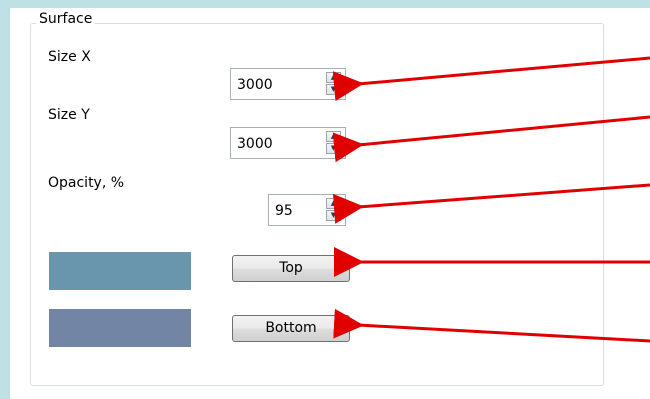 The image size is (650, 399). What do you see at coordinates (491, 139) in the screenshot?
I see `arrow-size-y` at bounding box center [491, 139].